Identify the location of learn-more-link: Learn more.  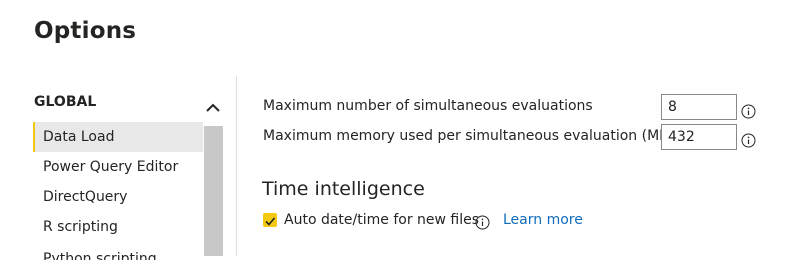
(543, 220).